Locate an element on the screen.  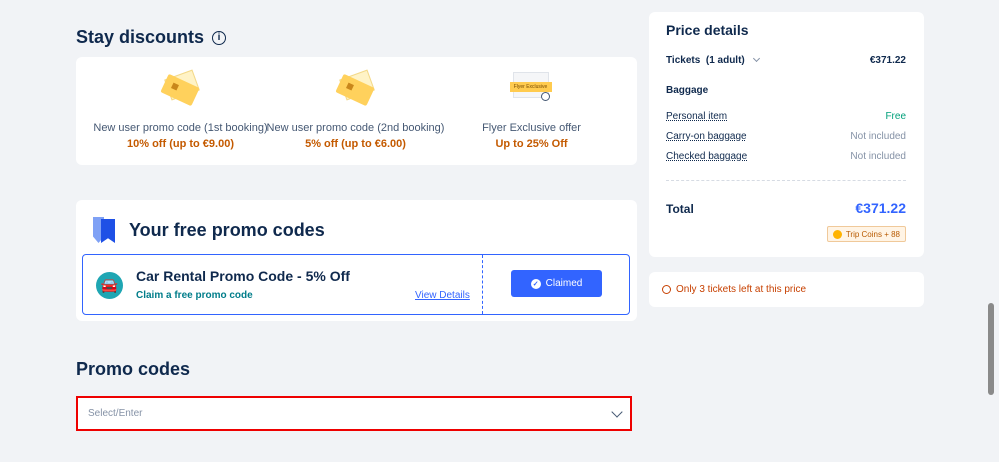
divider is located at coordinates (786, 180).